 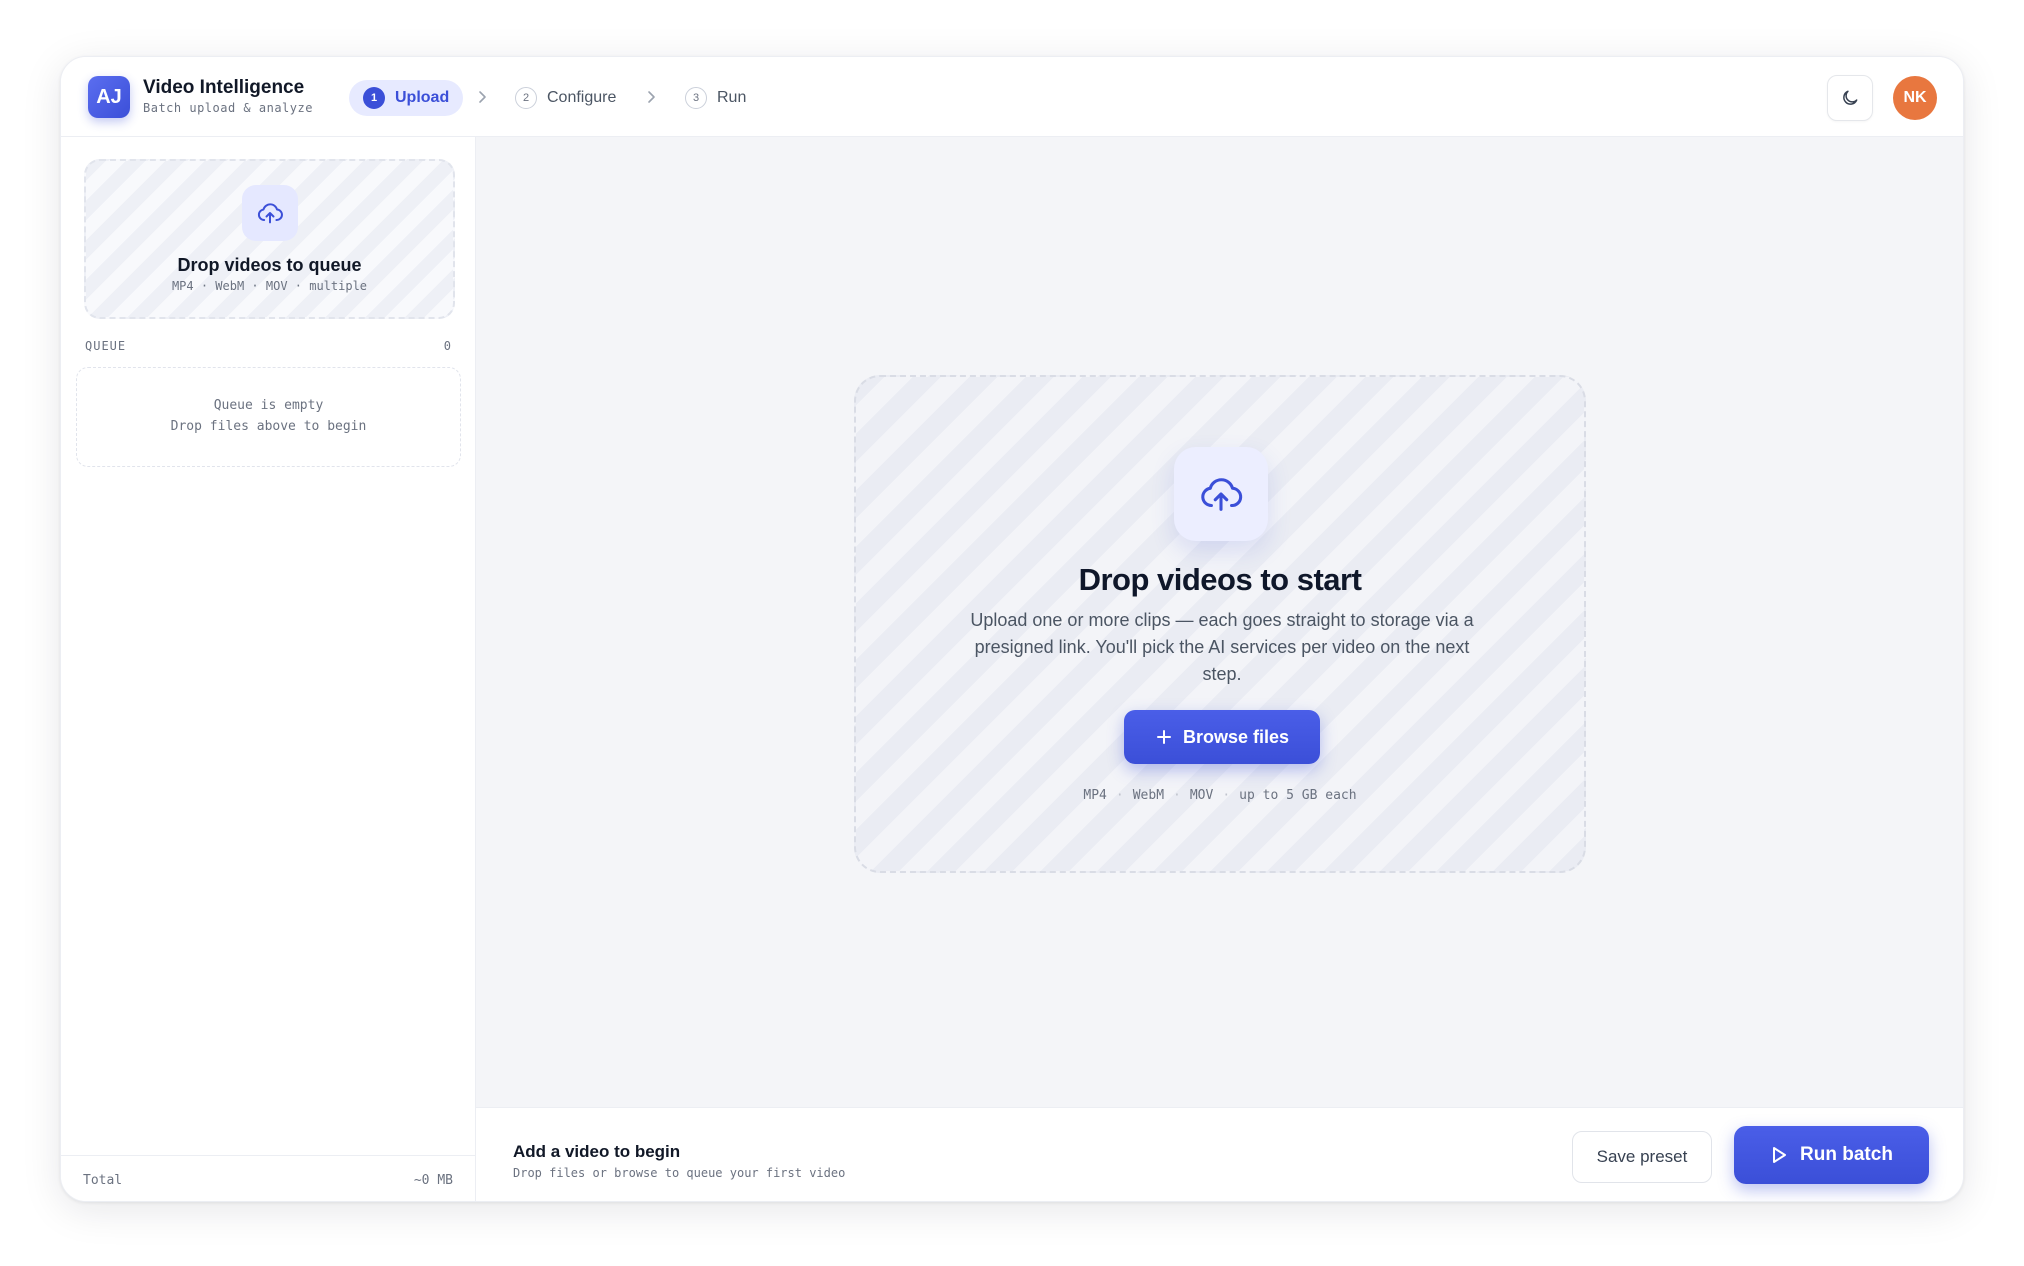 I want to click on step-label: Configure, so click(x=582, y=97).